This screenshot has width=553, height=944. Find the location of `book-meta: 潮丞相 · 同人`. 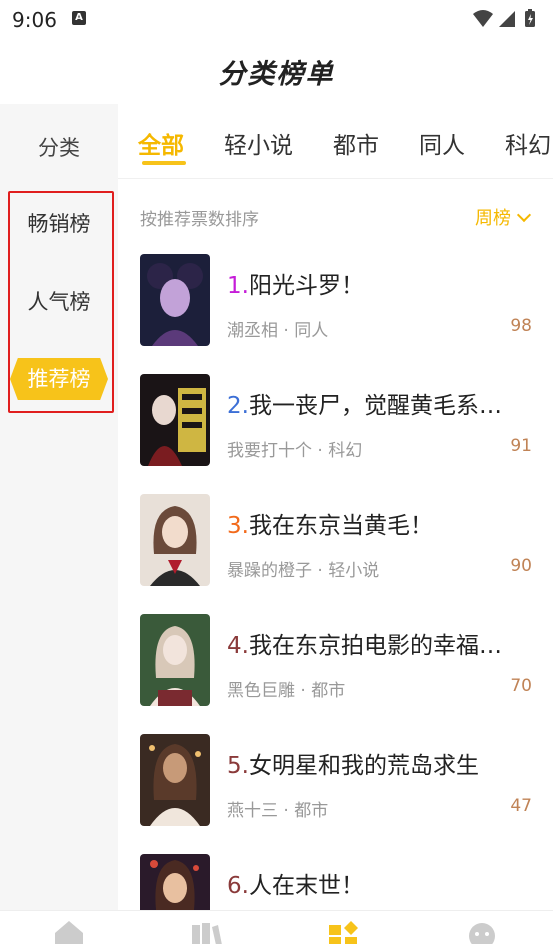

book-meta: 潮丞相 · 同人 is located at coordinates (278, 331).